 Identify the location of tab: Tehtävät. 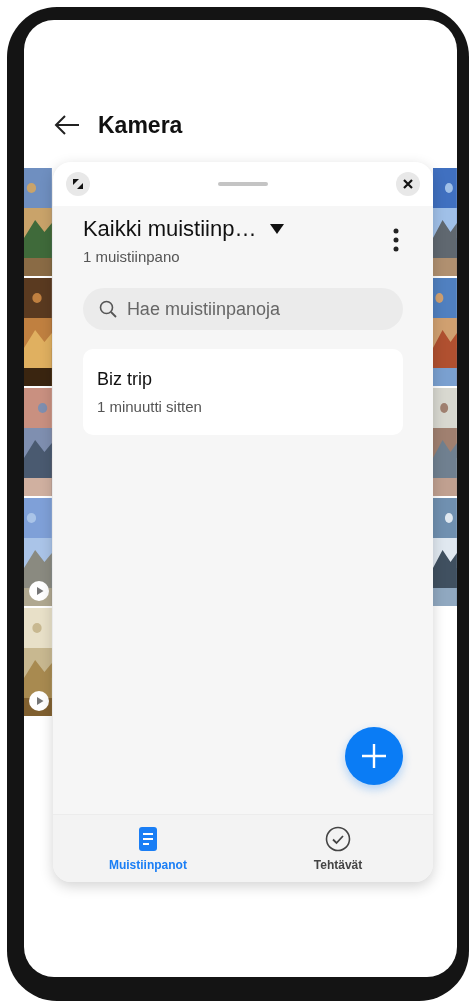
(338, 848).